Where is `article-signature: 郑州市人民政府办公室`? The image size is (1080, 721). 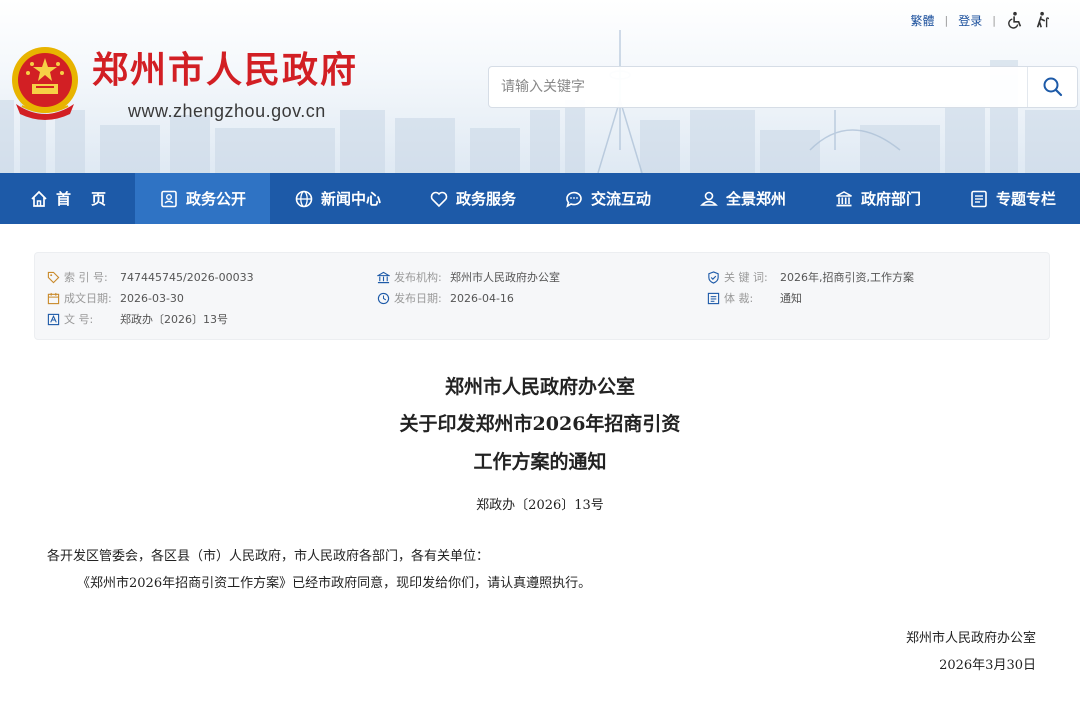
article-signature: 郑州市人民政府办公室 is located at coordinates (970, 638).